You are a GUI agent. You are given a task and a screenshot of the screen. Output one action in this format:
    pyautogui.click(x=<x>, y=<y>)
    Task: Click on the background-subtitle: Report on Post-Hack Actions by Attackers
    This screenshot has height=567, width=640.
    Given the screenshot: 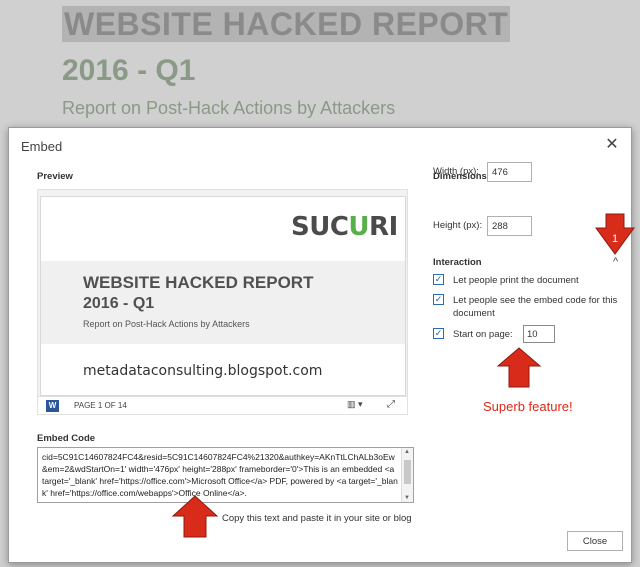 What is the action you would take?
    pyautogui.click(x=229, y=108)
    